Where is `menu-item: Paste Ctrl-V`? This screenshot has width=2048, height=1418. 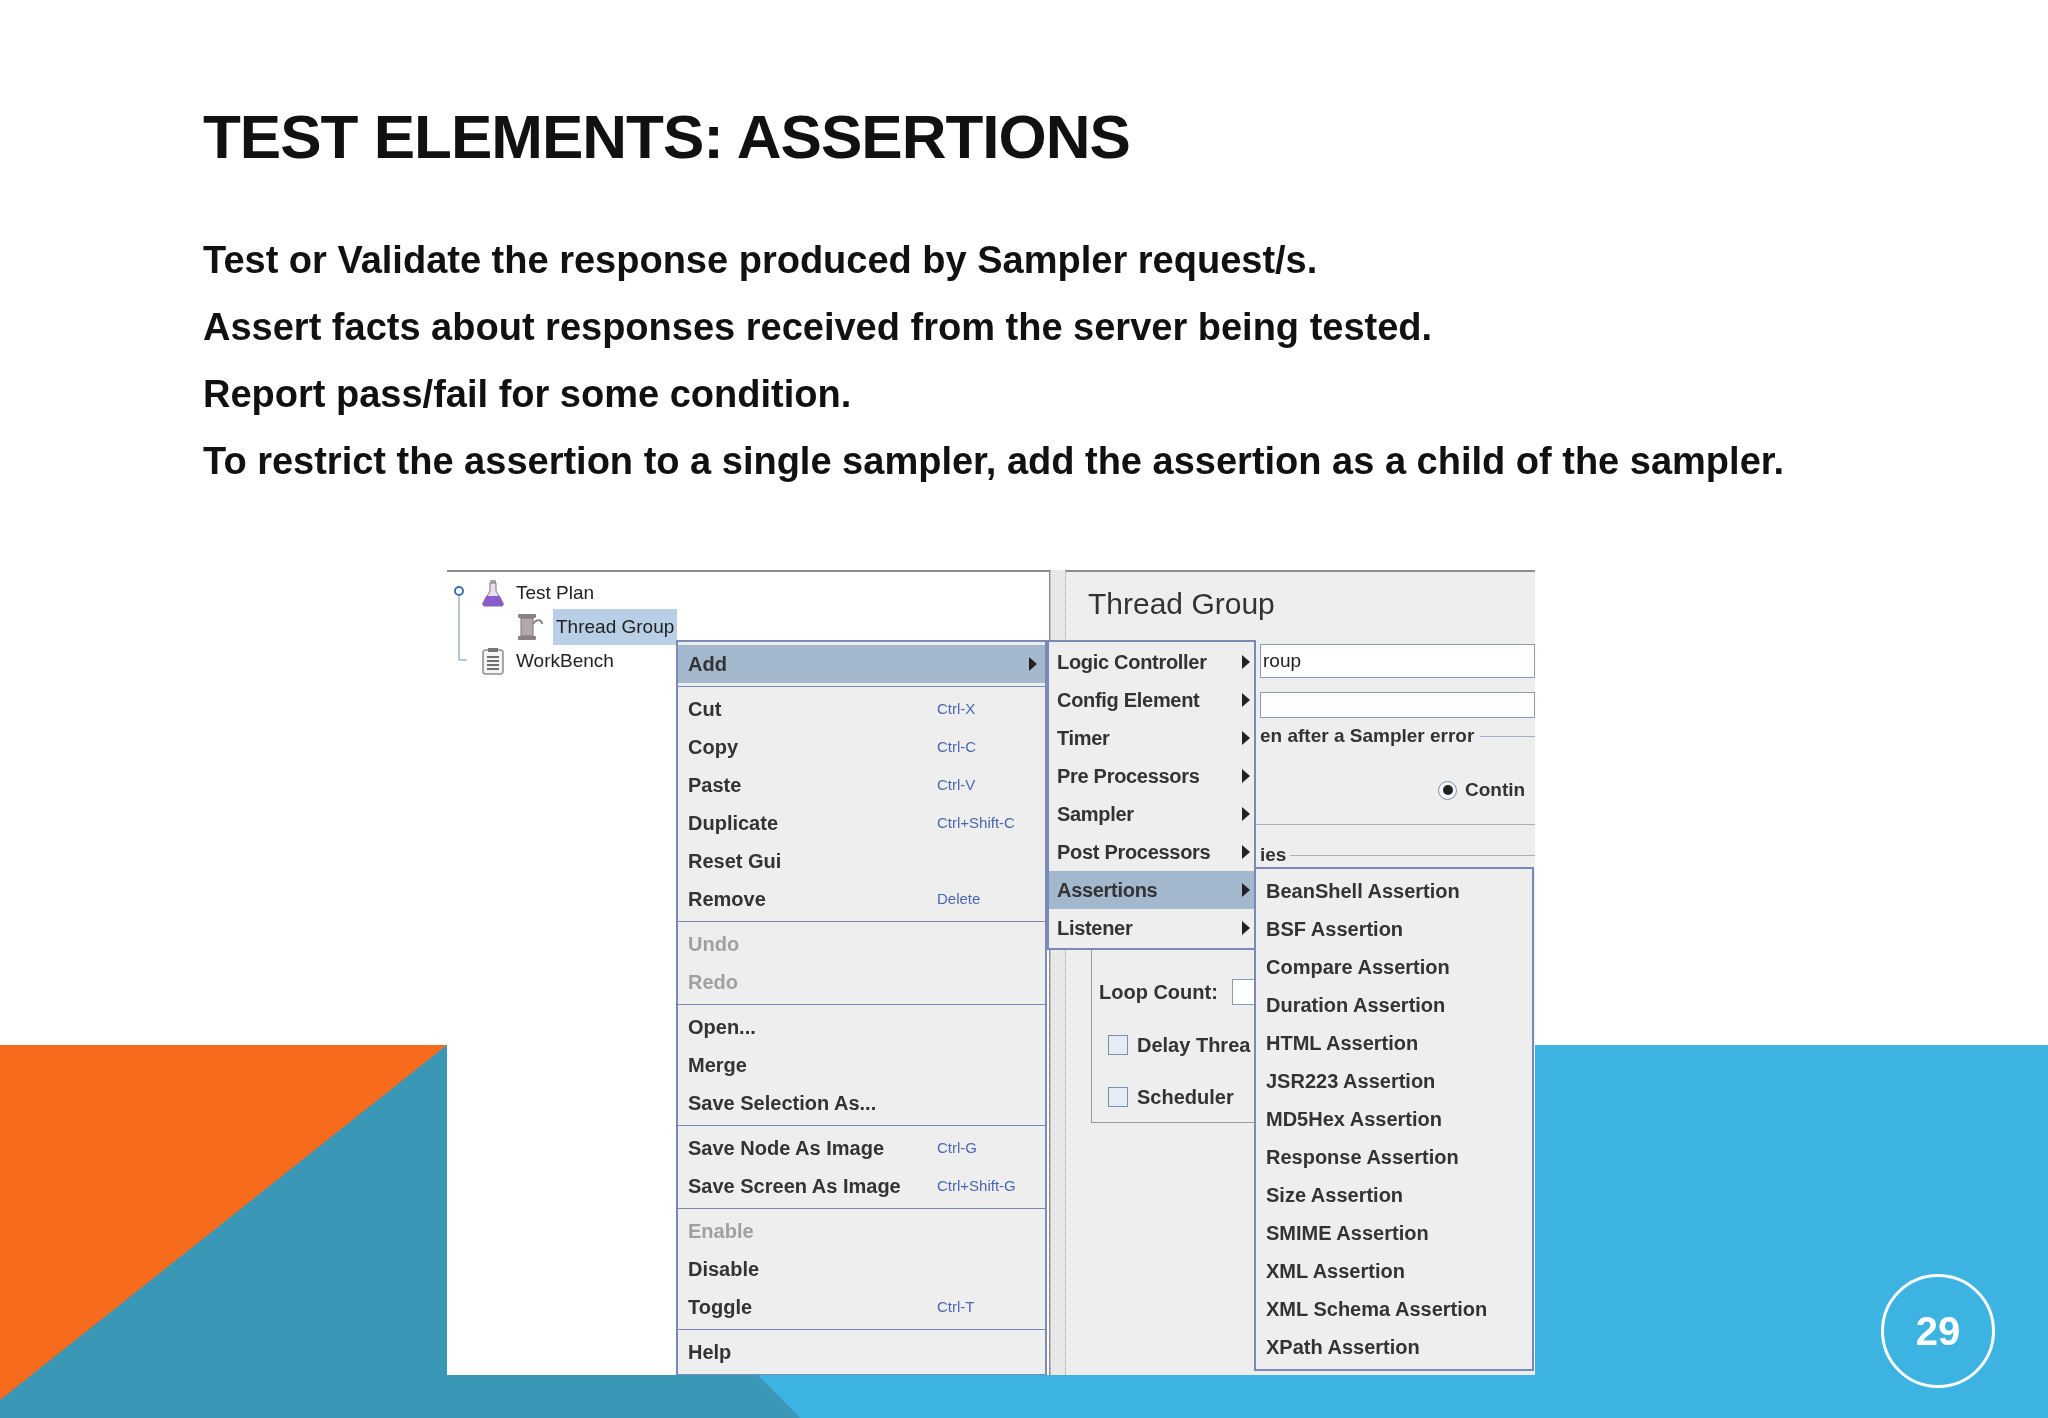
menu-item: Paste Ctrl-V is located at coordinates (861, 785).